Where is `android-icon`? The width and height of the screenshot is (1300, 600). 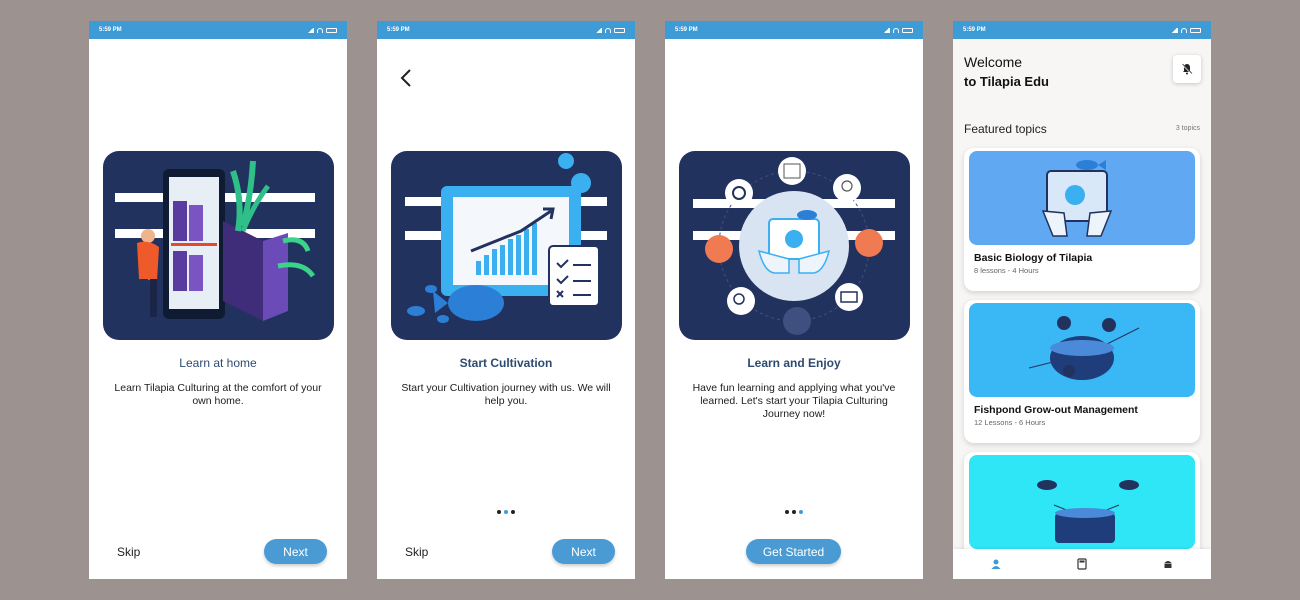
android-icon is located at coordinates (1168, 564).